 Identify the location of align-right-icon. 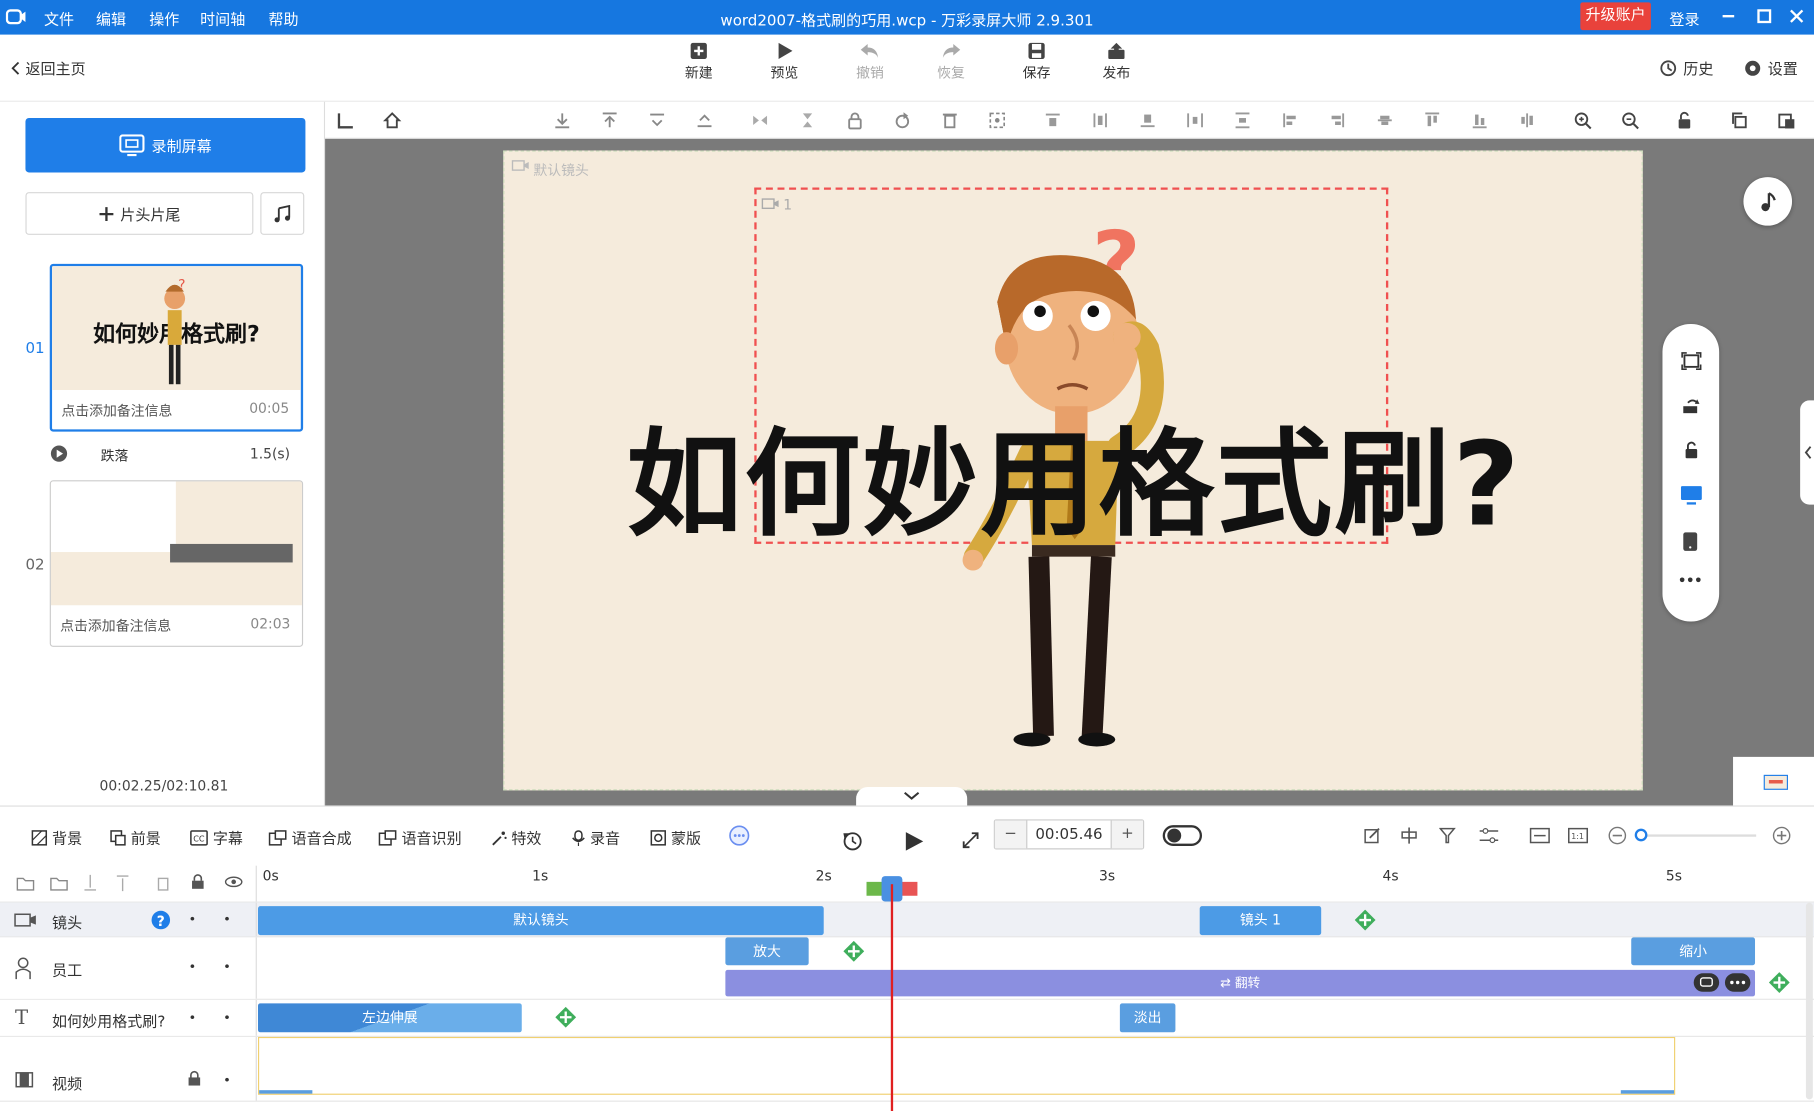
(1337, 120).